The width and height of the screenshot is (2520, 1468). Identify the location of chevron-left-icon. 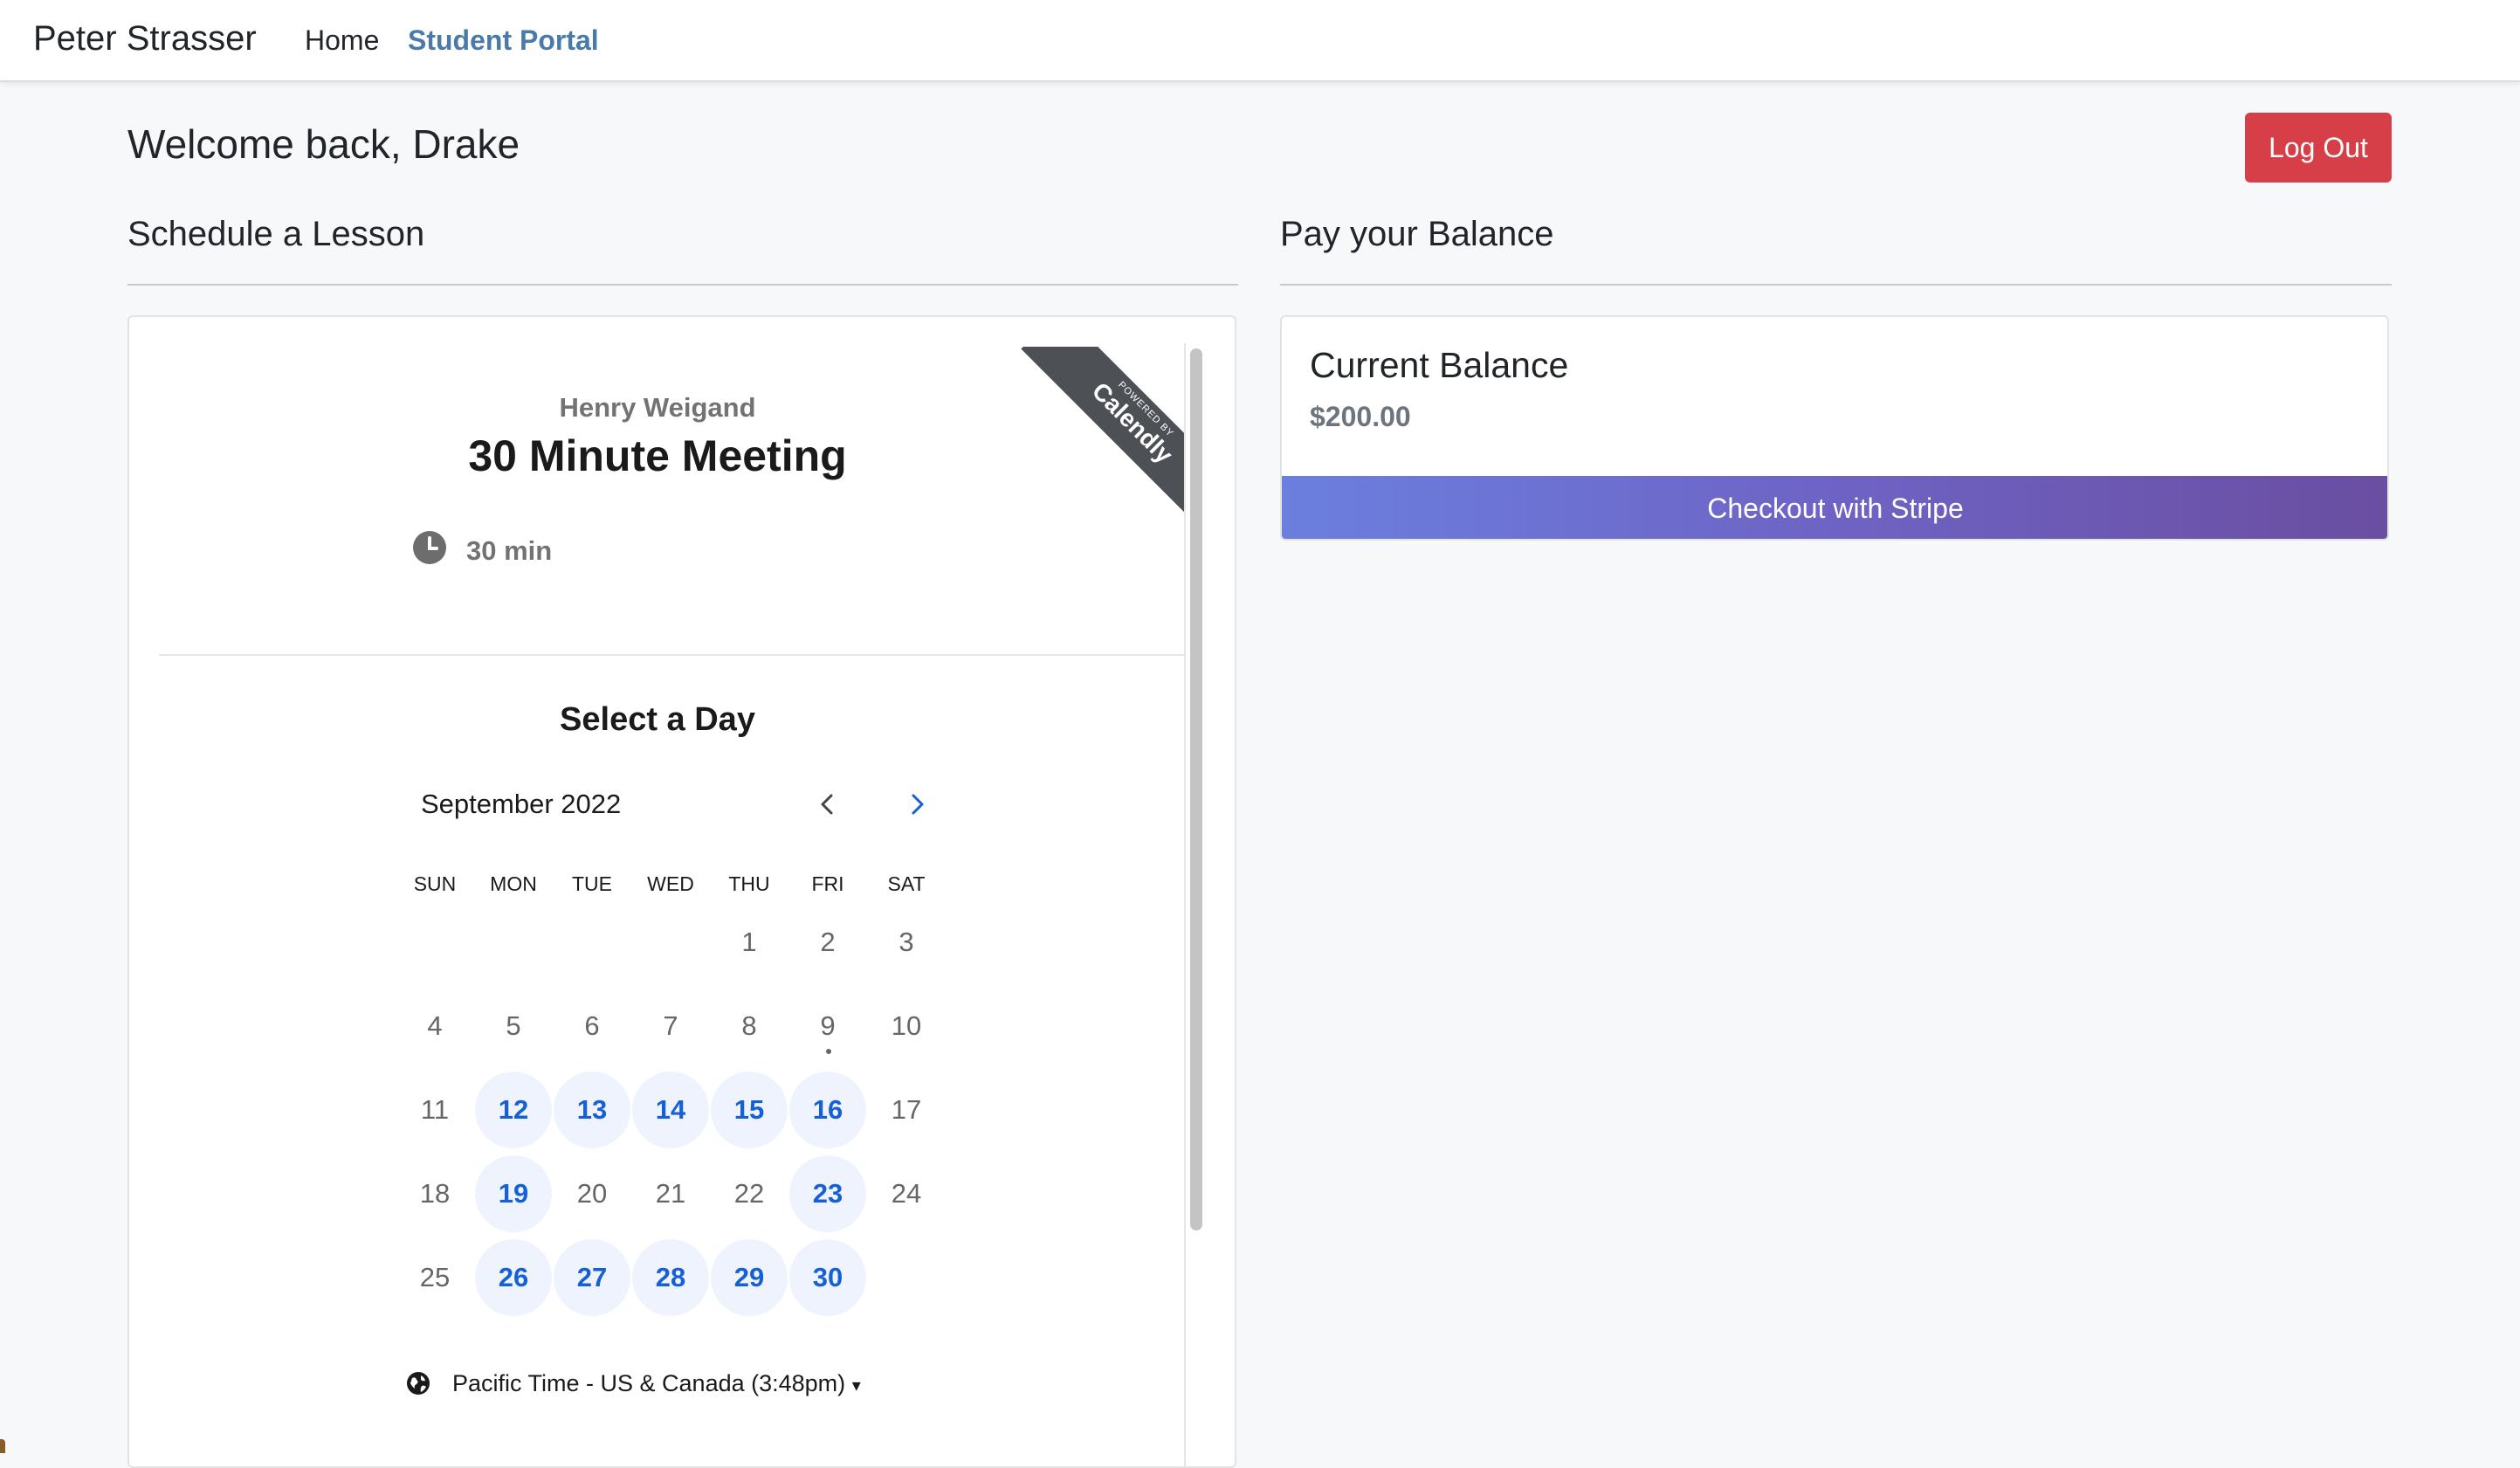
(827, 804).